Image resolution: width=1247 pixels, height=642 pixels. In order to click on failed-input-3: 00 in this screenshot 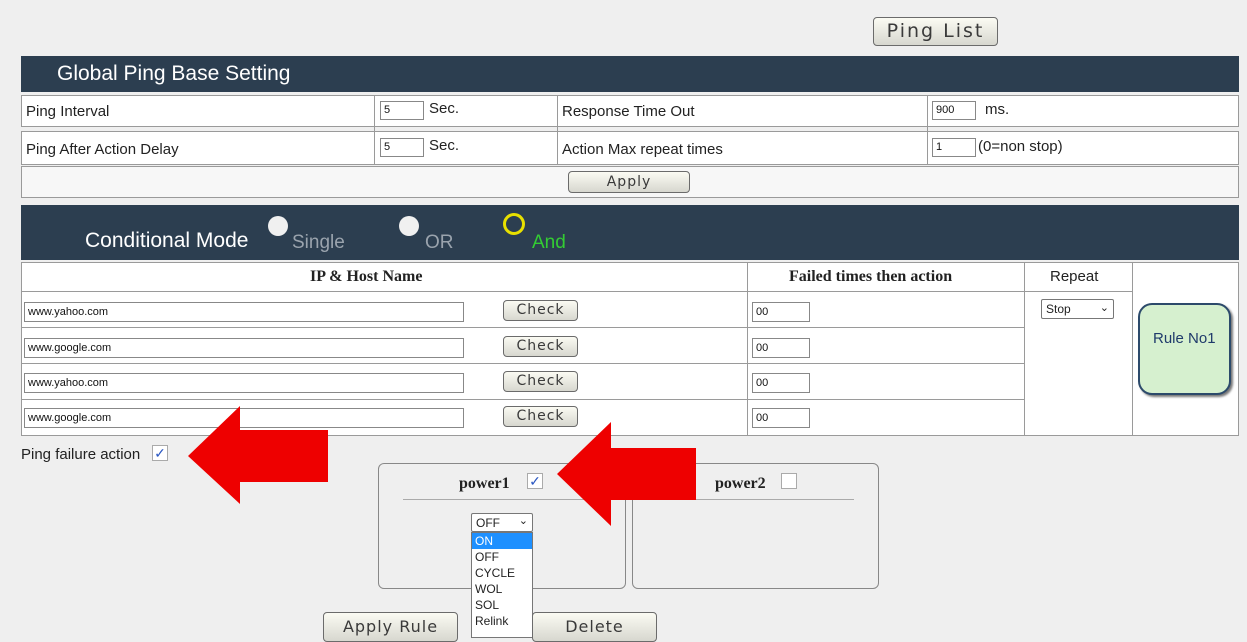, I will do `click(781, 383)`.